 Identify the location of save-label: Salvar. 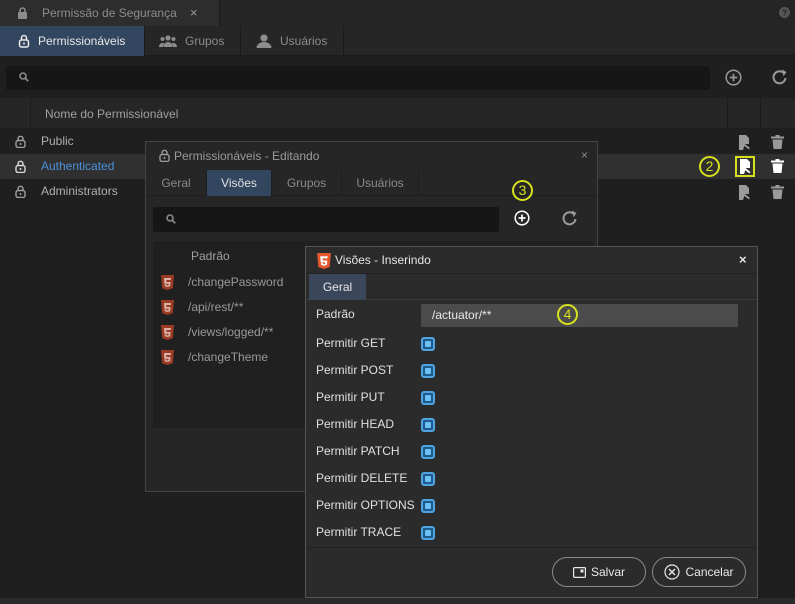
(607, 572).